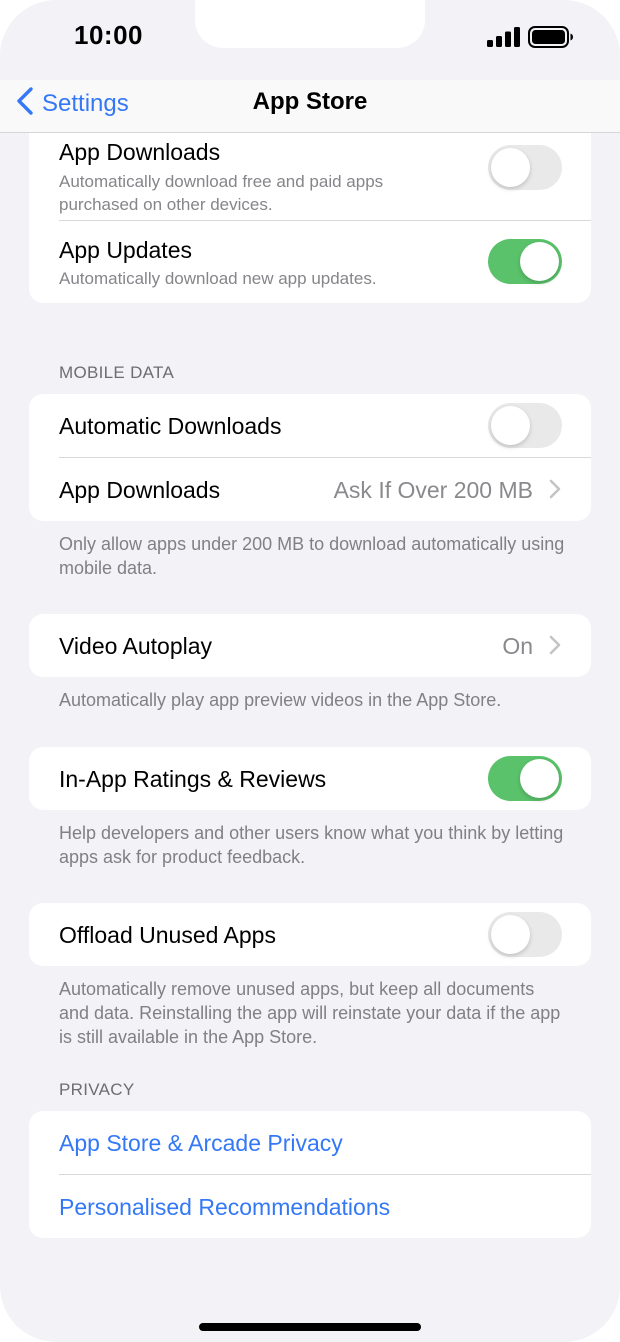 This screenshot has height=1342, width=620. I want to click on page-title: App Store, so click(310, 101).